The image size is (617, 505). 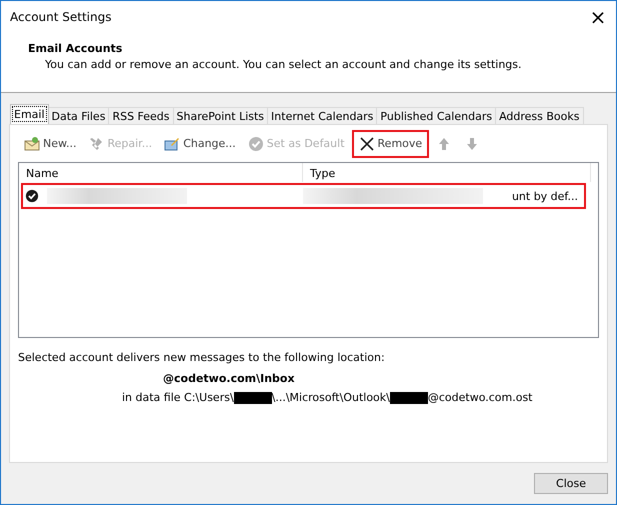 What do you see at coordinates (178, 397) in the screenshot?
I see `path-text: in data file C:\Users\` at bounding box center [178, 397].